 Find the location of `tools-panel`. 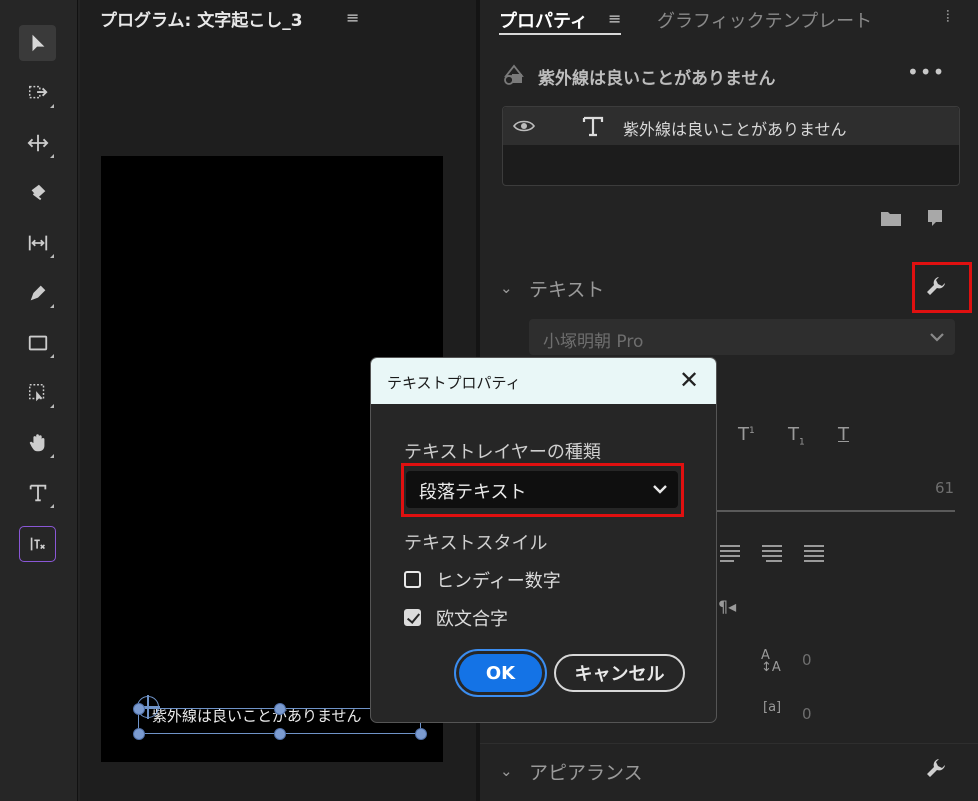

tools-panel is located at coordinates (39, 400).